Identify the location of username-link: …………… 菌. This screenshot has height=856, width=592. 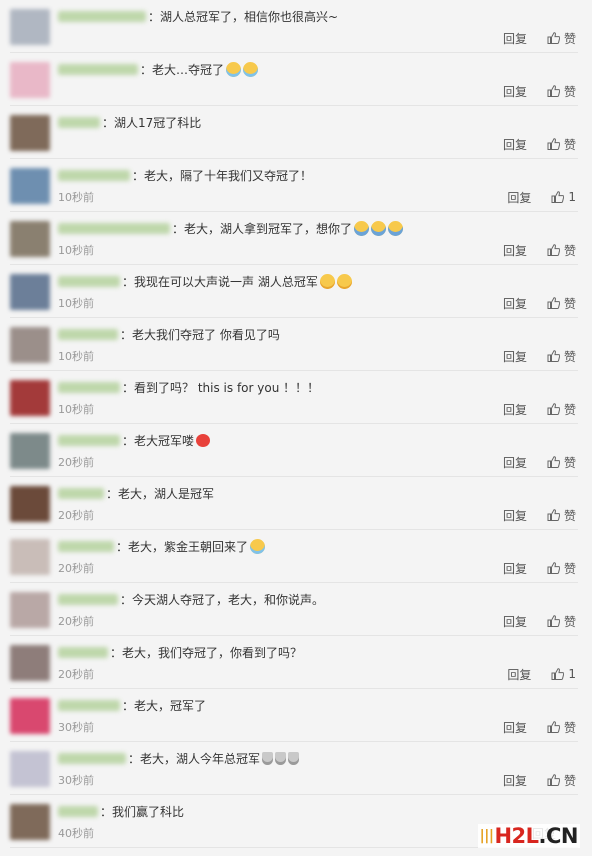
(98, 69).